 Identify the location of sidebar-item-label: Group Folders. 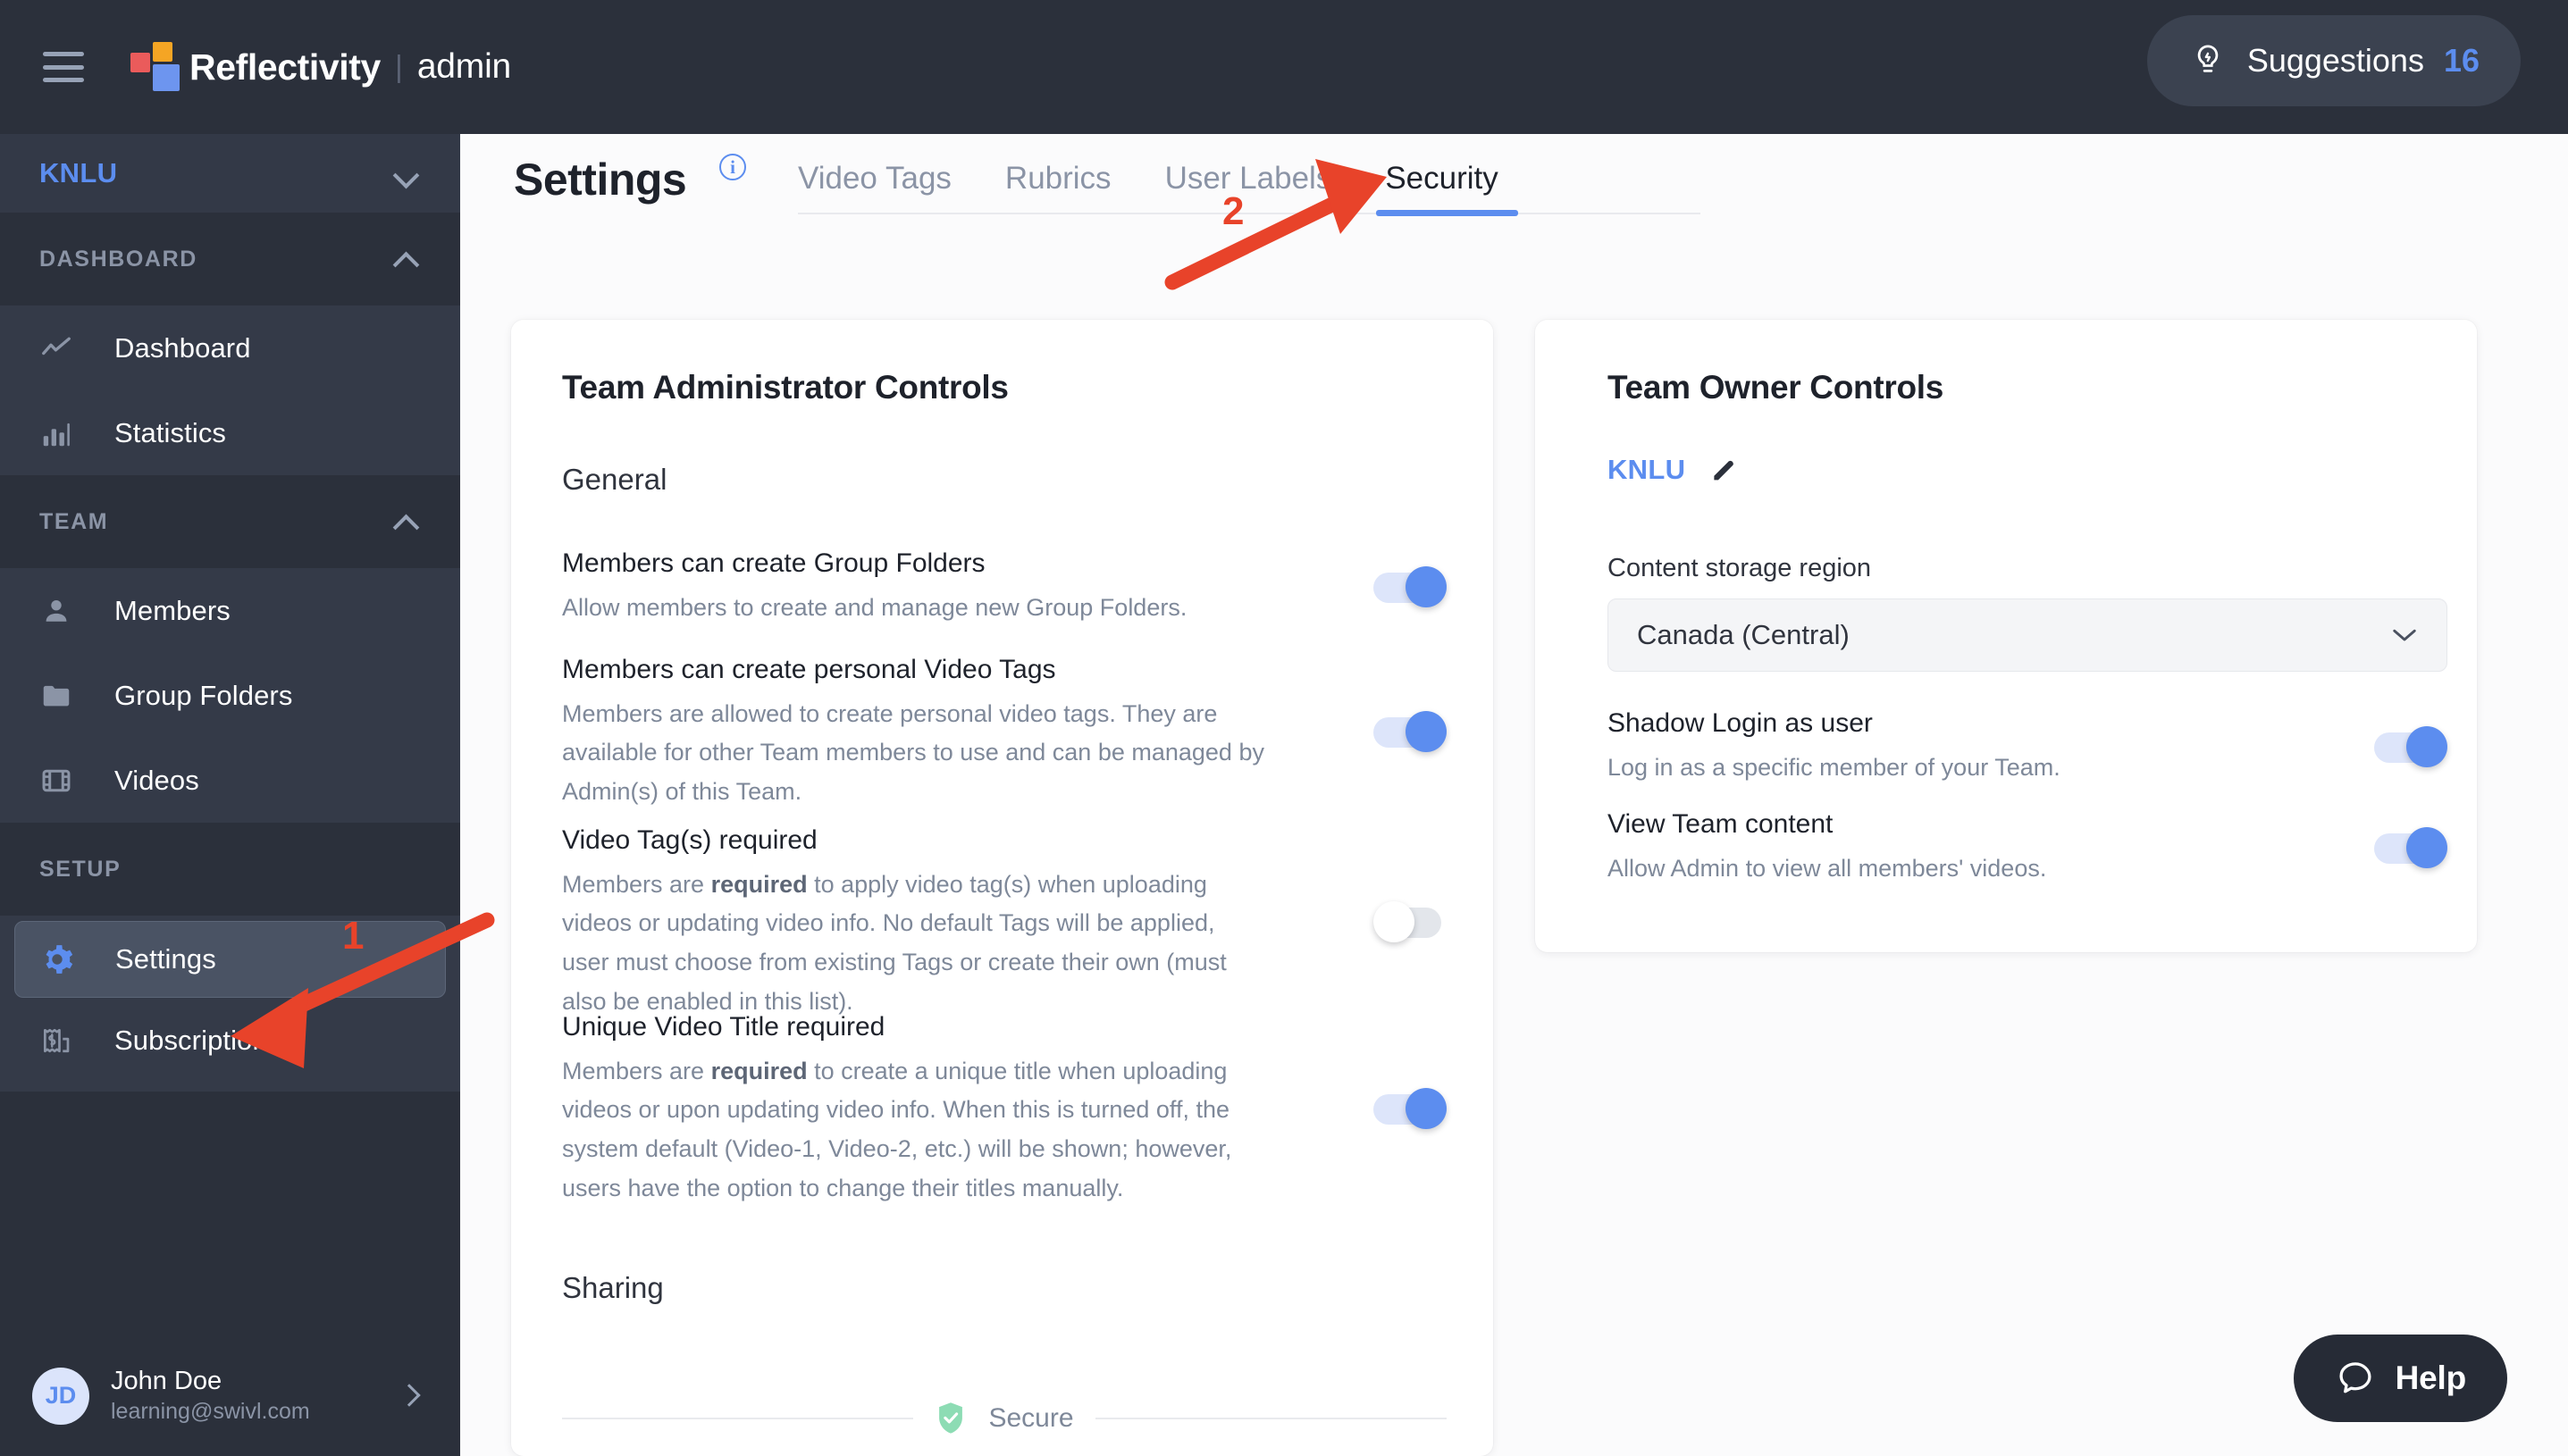
(203, 695).